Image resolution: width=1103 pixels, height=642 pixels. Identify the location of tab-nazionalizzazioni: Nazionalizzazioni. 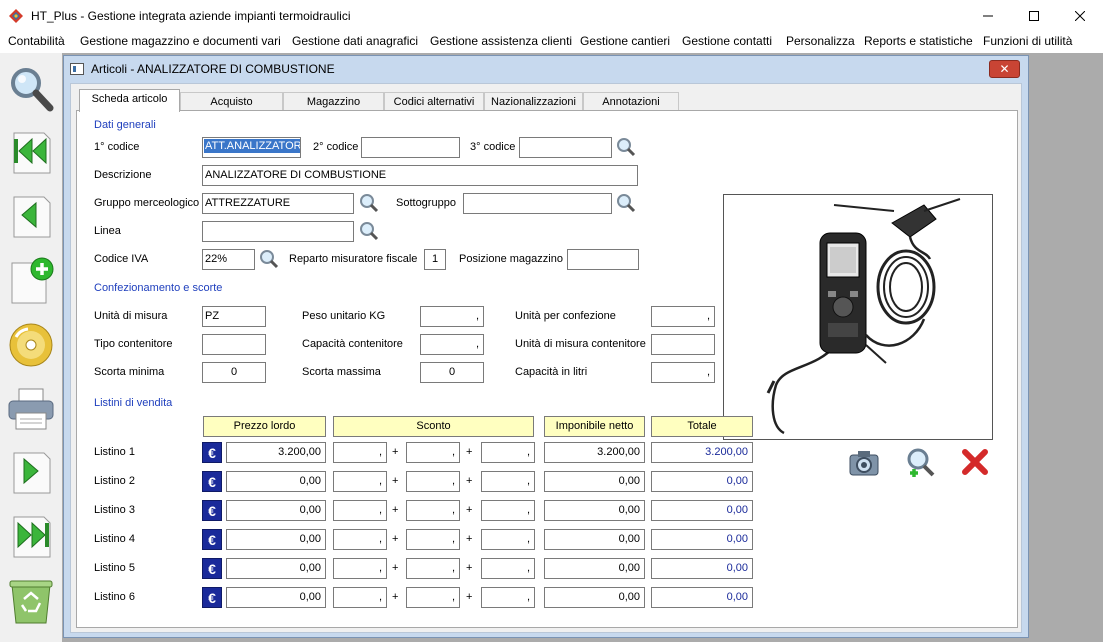
(533, 101).